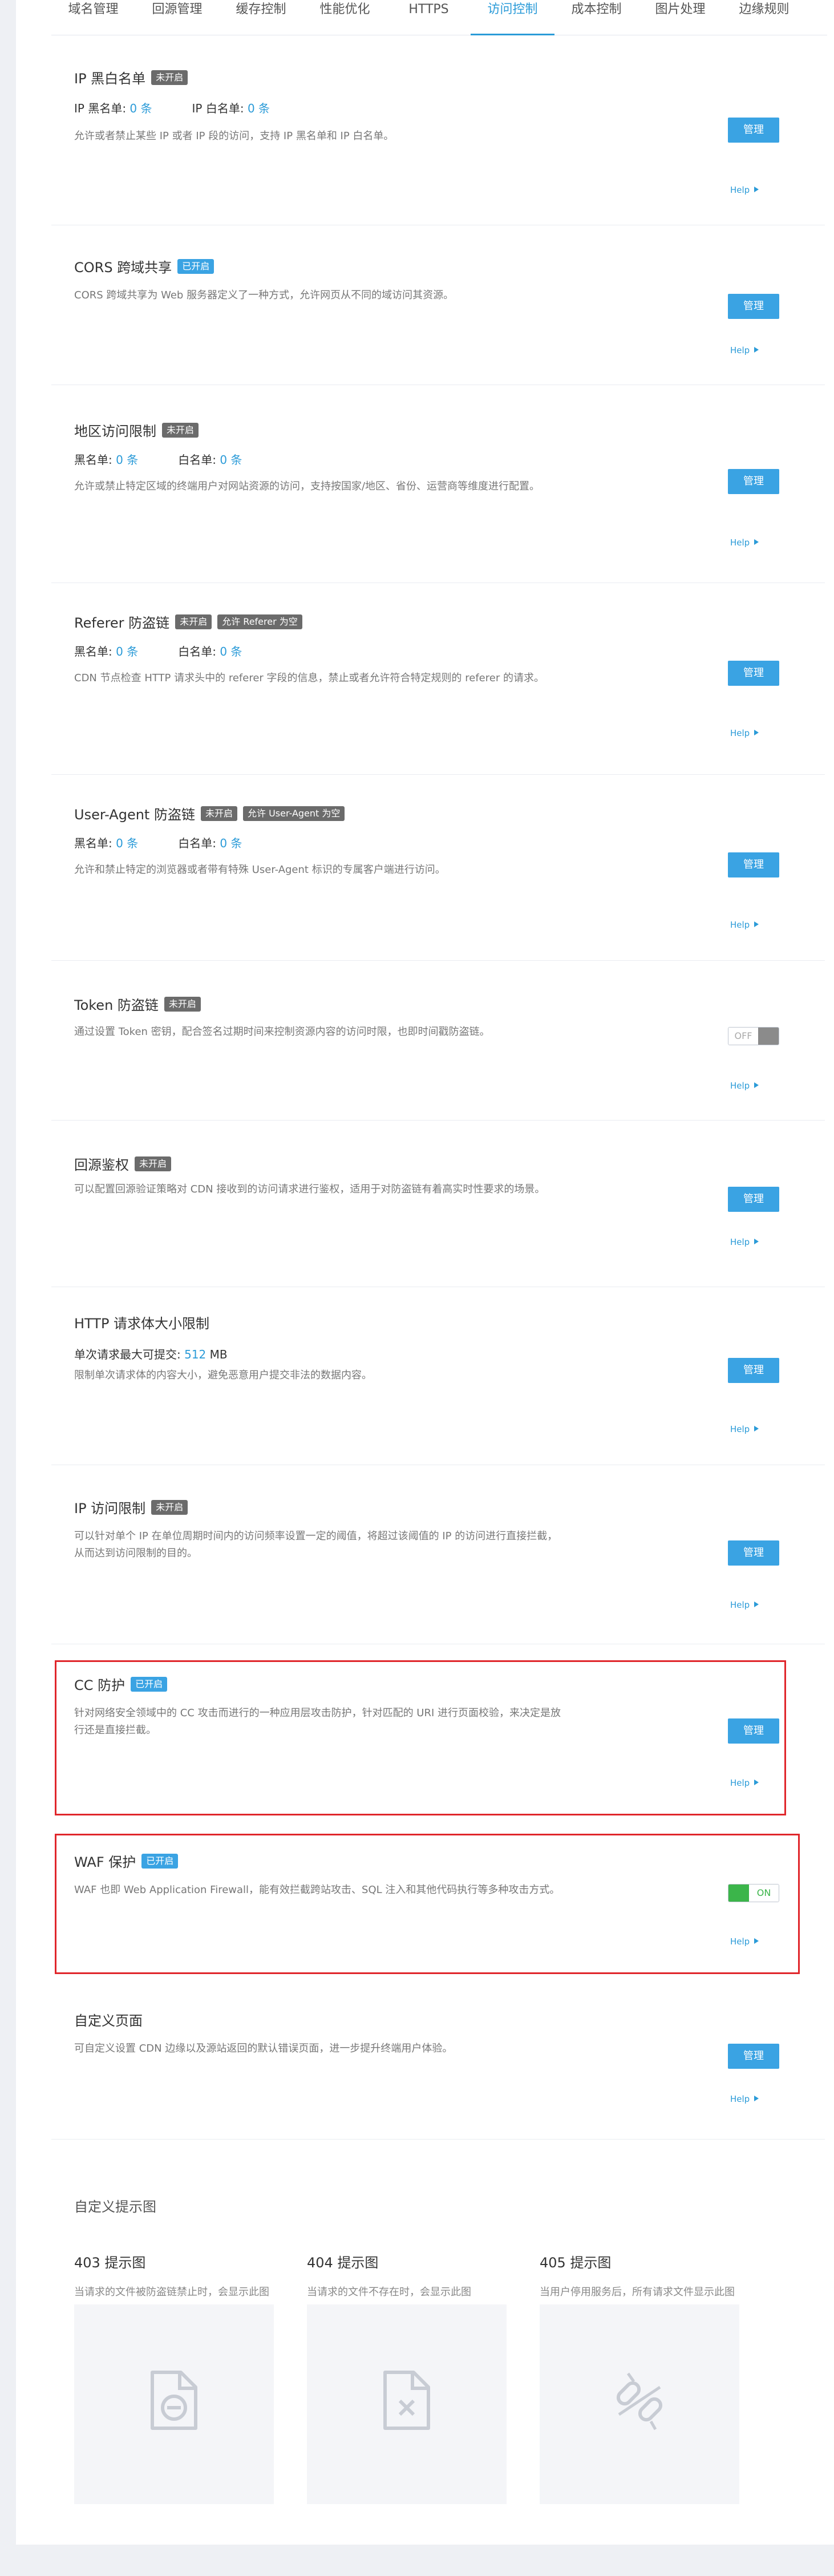  What do you see at coordinates (680, 17) in the screenshot?
I see `tab-image: 图片处理` at bounding box center [680, 17].